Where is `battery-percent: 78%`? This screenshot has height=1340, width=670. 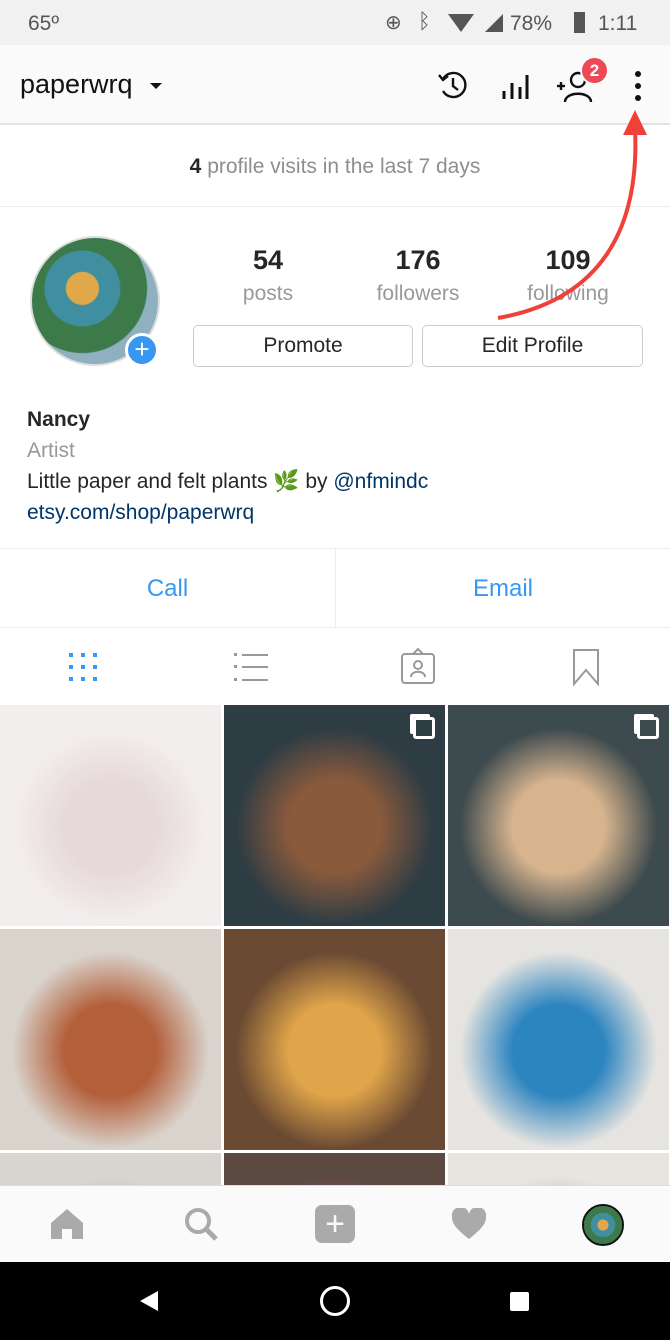
battery-percent: 78% is located at coordinates (531, 23).